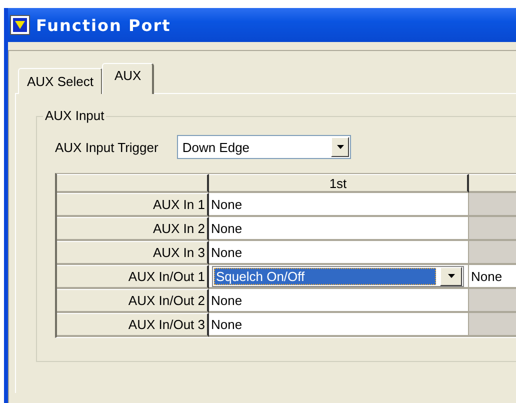  Describe the element at coordinates (74, 115) in the screenshot. I see `group-title: AUX Input` at that location.